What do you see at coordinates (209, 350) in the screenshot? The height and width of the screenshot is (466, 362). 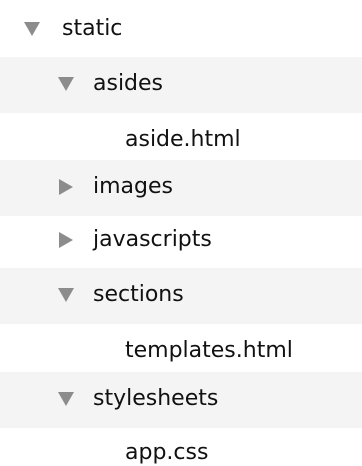 I see `file-label: templates.html` at bounding box center [209, 350].